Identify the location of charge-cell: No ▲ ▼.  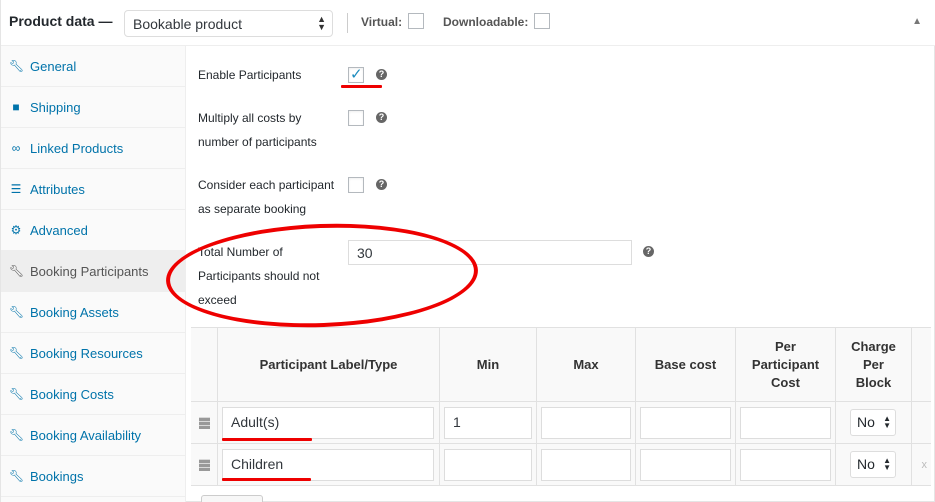
(873, 422).